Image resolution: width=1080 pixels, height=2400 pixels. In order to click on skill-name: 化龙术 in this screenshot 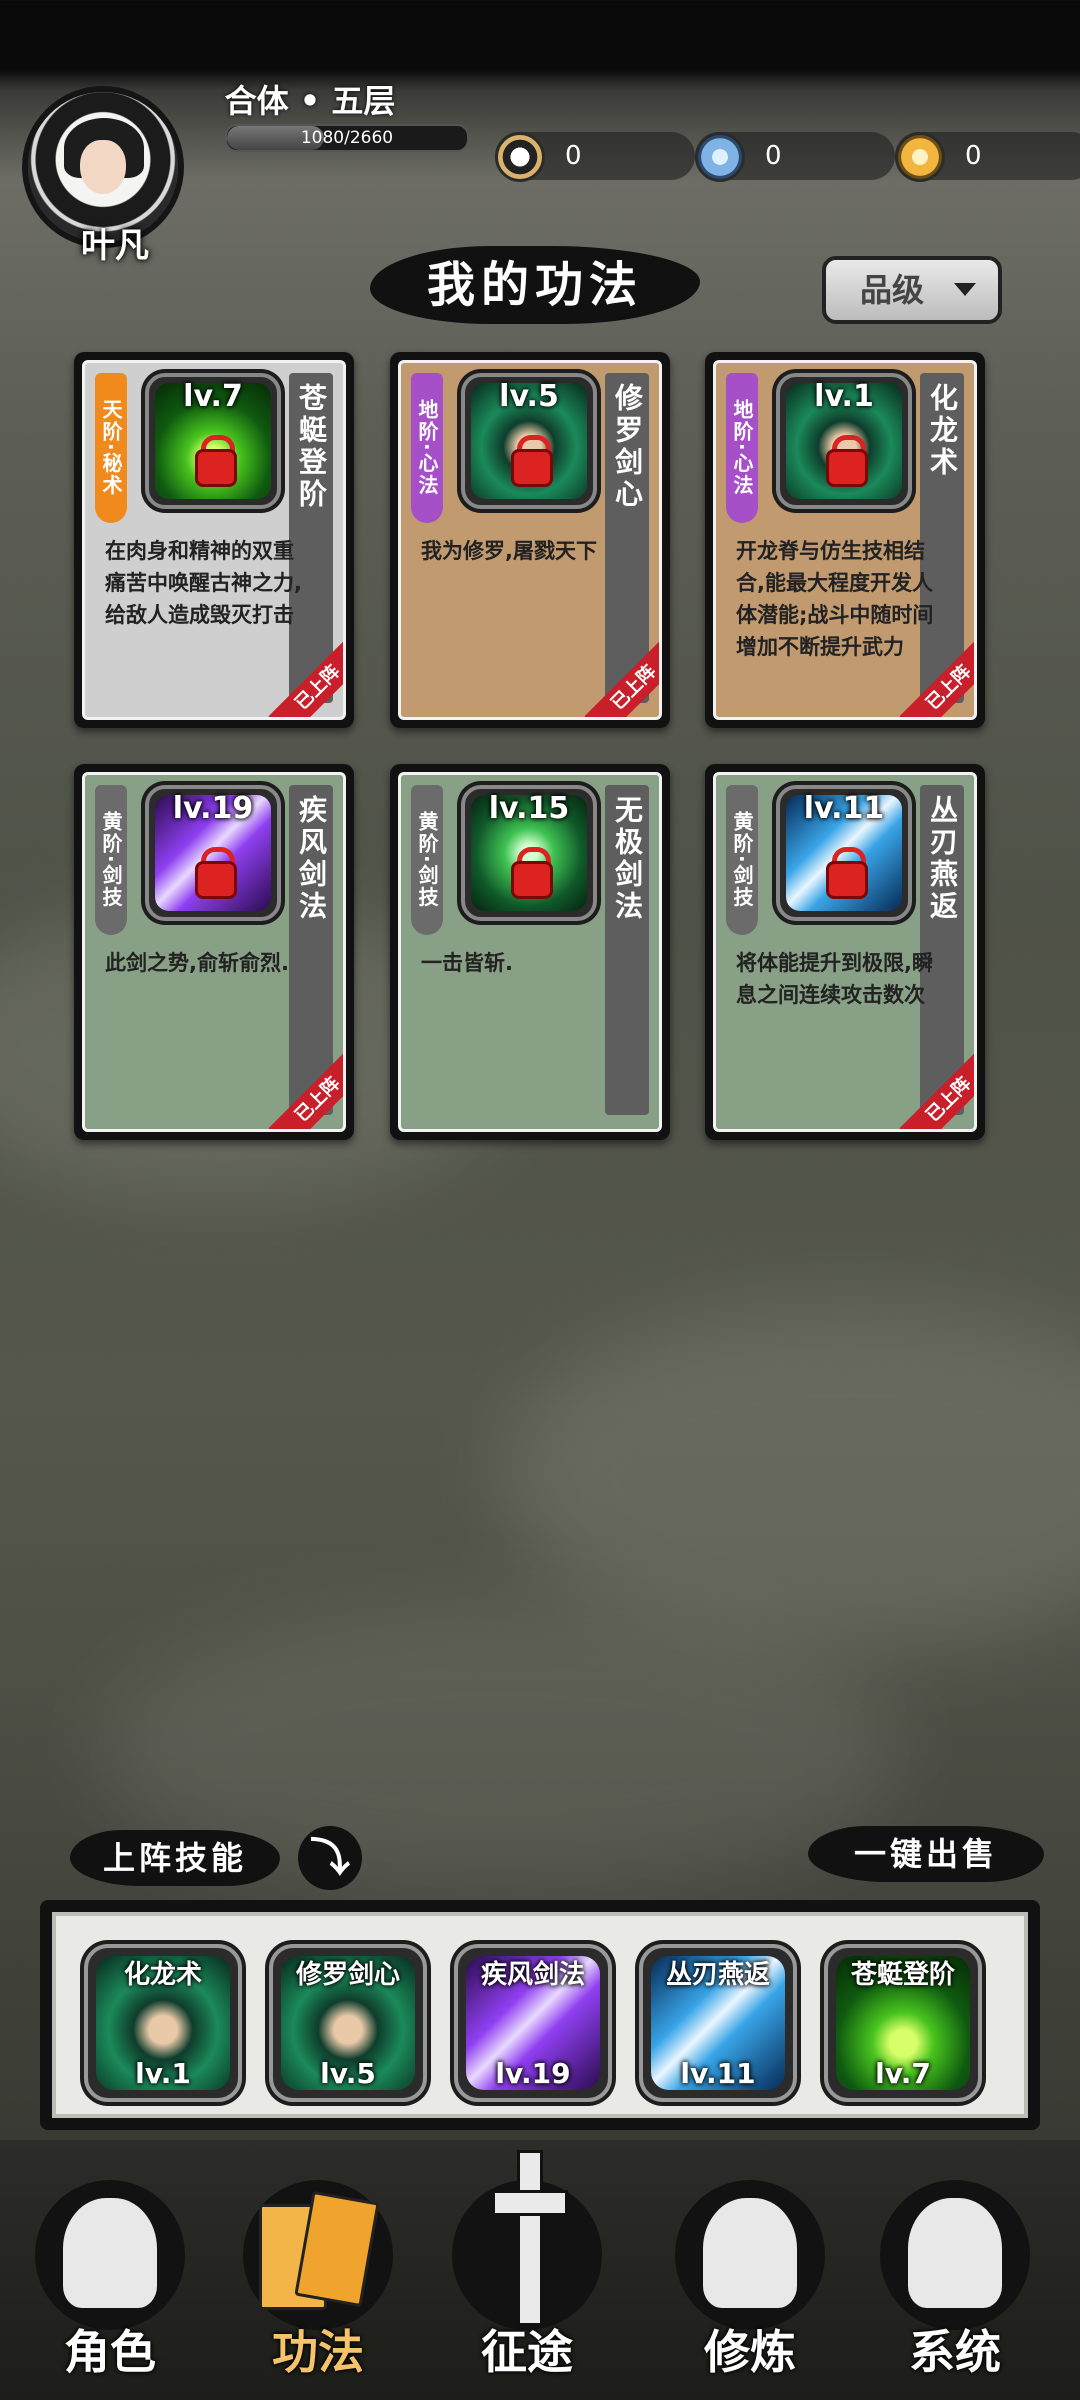, I will do `click(942, 431)`.